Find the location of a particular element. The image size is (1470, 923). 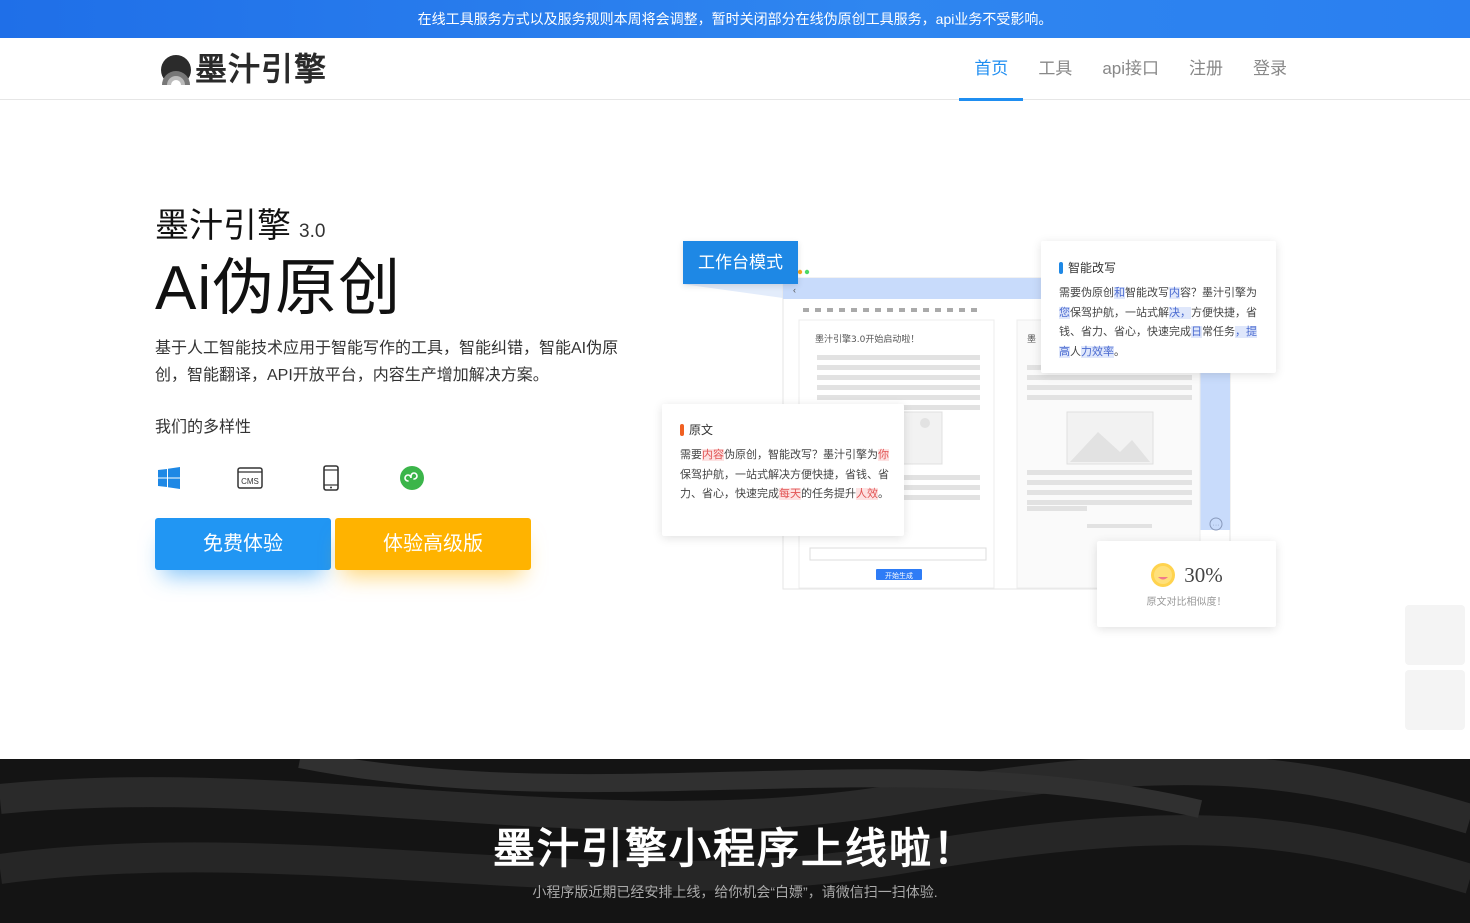

similarity-label: 原文对比相似度！ is located at coordinates (1186, 602).